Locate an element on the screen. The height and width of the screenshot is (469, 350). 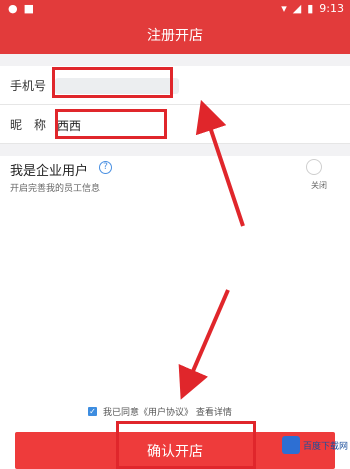
notification-icon: ■ is located at coordinates (29, 8).